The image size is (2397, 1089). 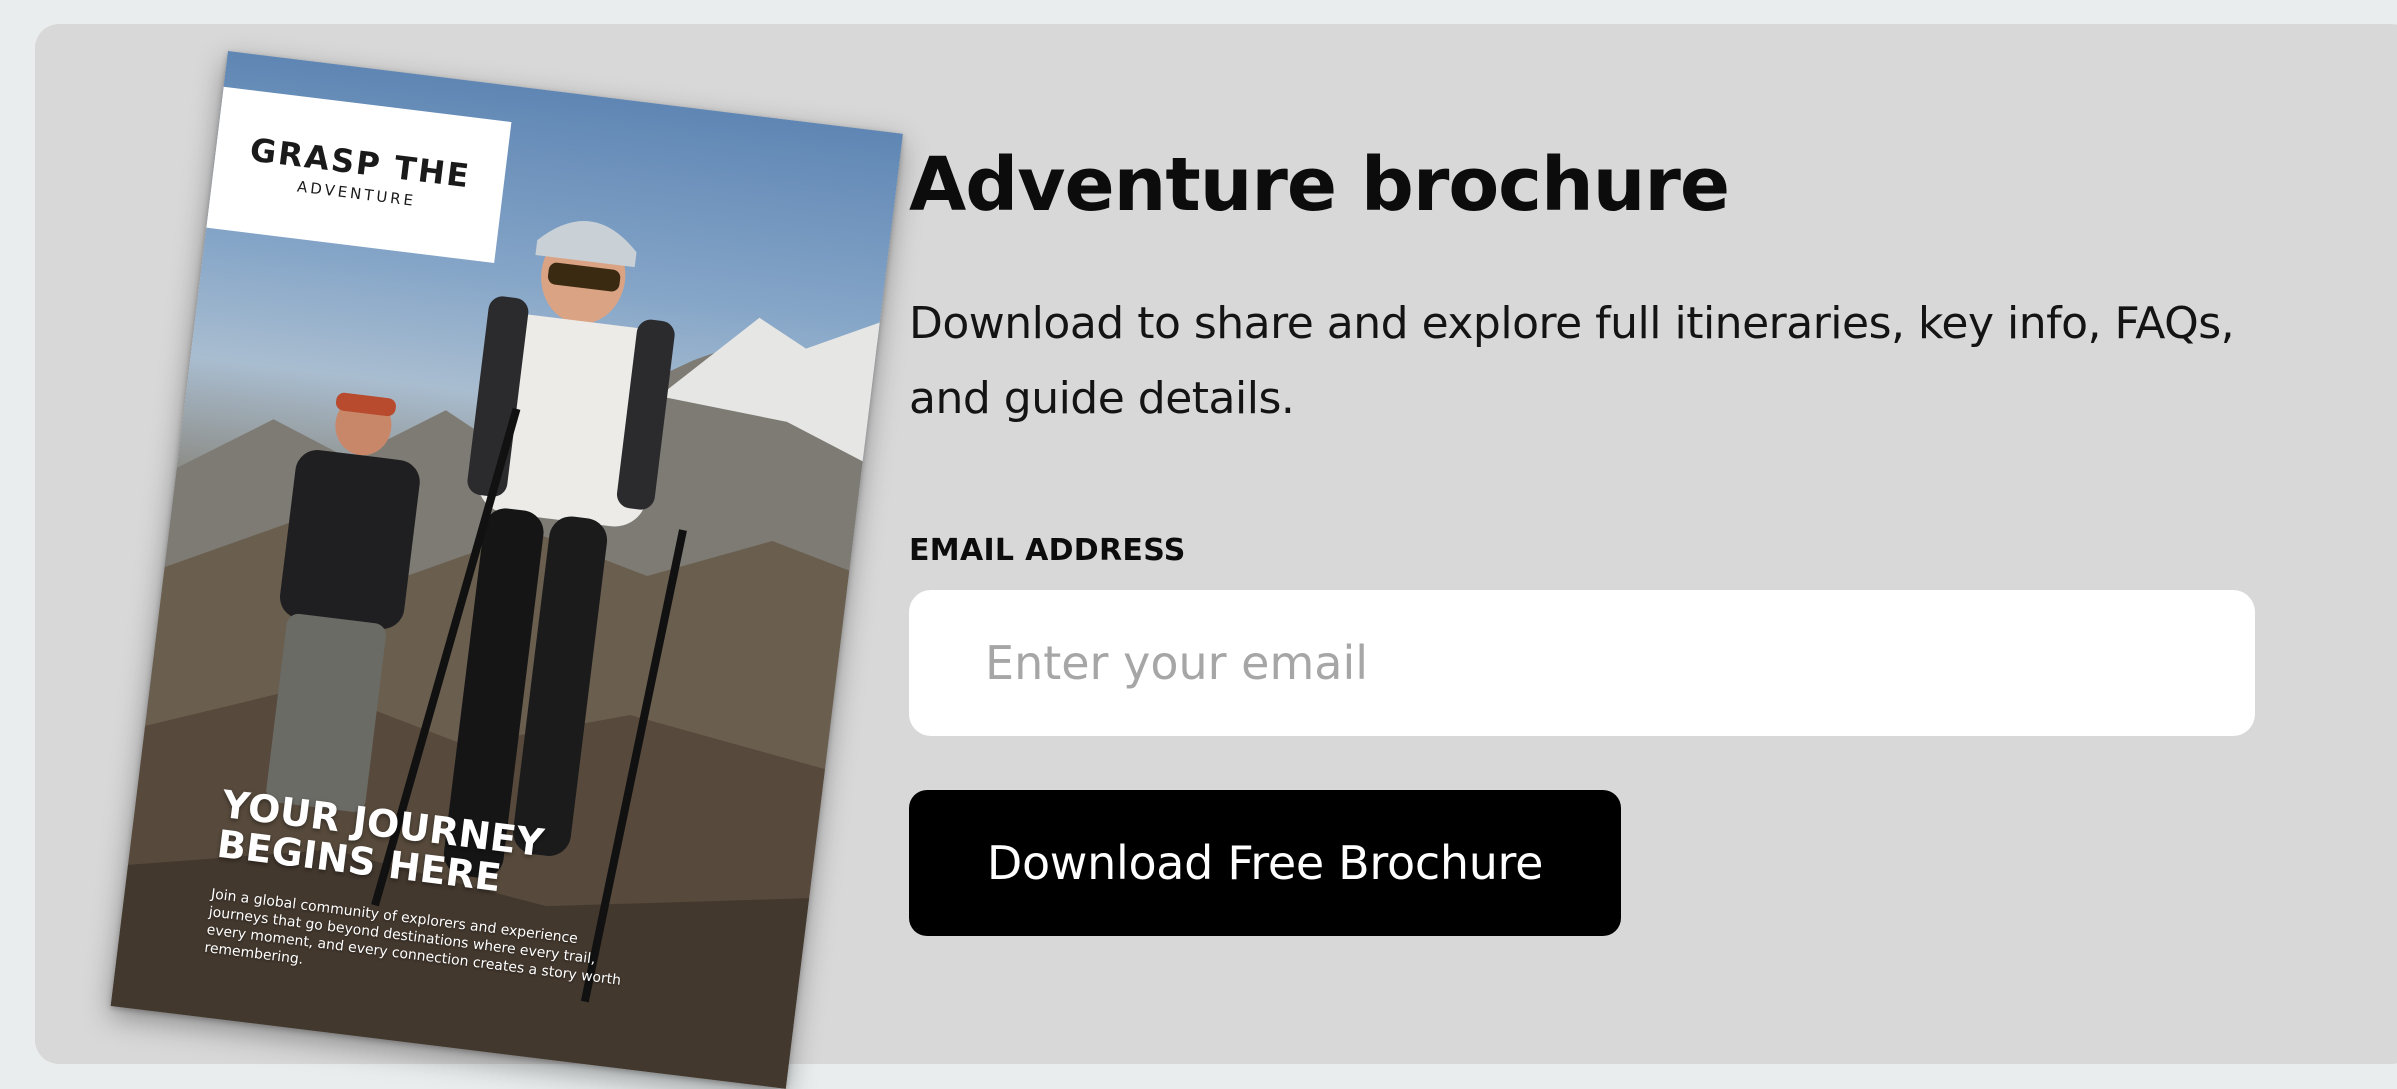 What do you see at coordinates (1582, 663) in the screenshot?
I see `email-input` at bounding box center [1582, 663].